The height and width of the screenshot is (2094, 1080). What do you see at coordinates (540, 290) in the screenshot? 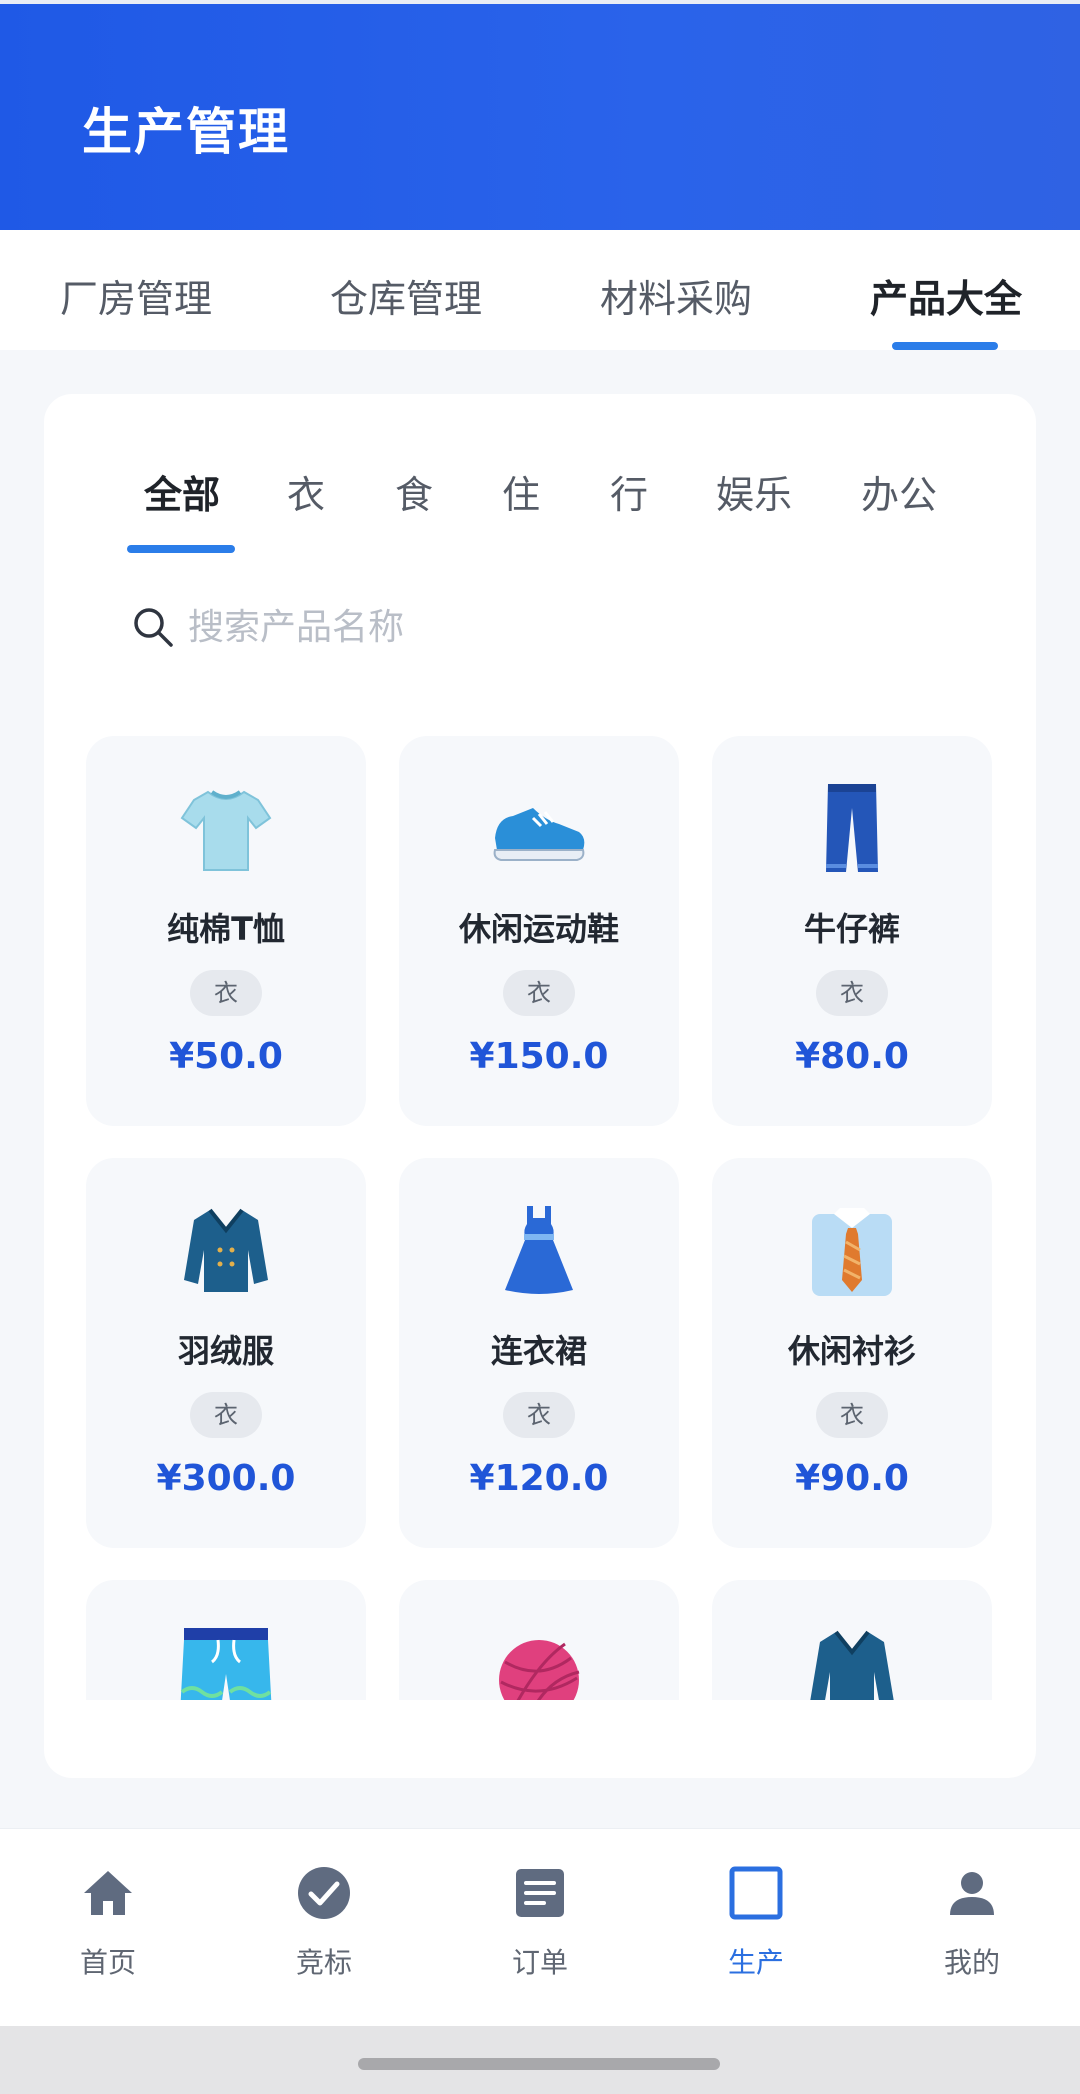
I see `top-tab-bar: 厂房管理 仓库管理 材料采购 产品大全` at bounding box center [540, 290].